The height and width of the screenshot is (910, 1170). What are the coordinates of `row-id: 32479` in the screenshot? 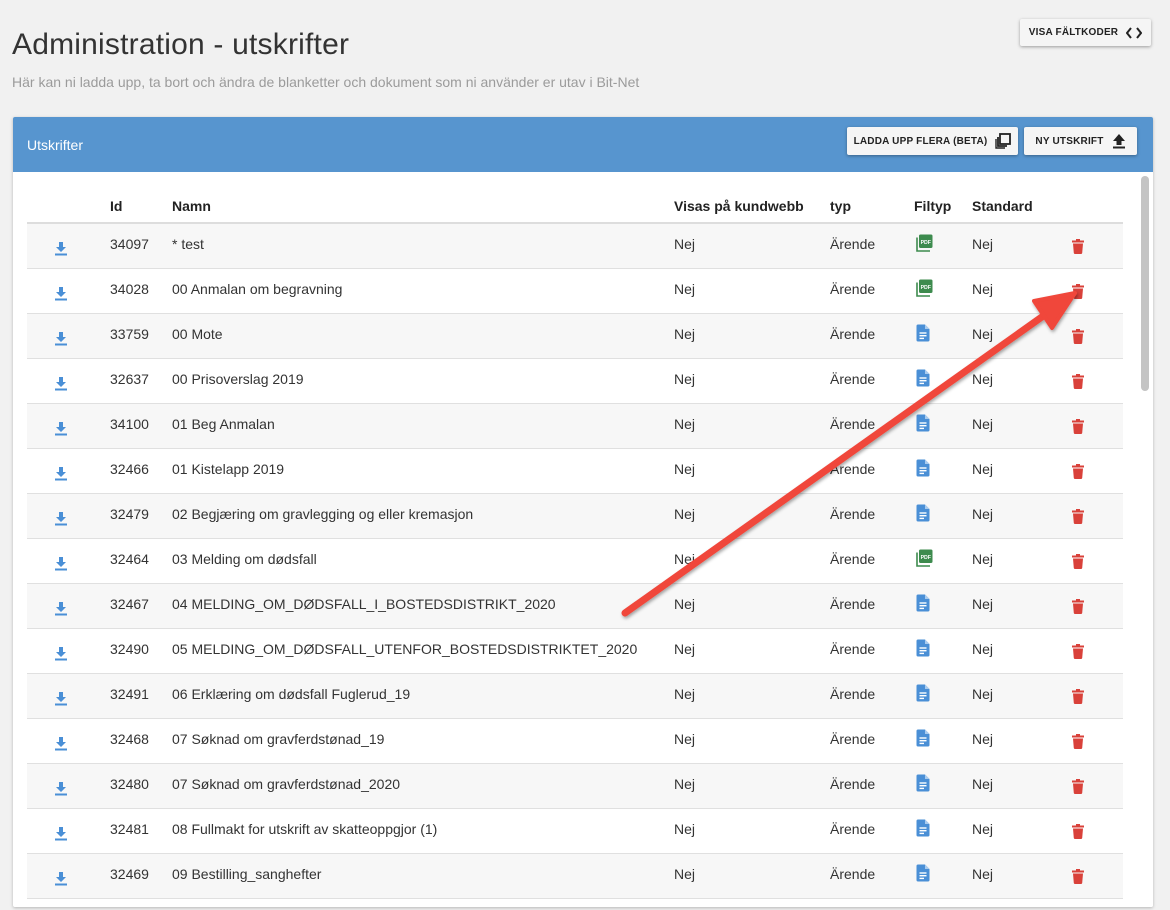 It's located at (129, 514).